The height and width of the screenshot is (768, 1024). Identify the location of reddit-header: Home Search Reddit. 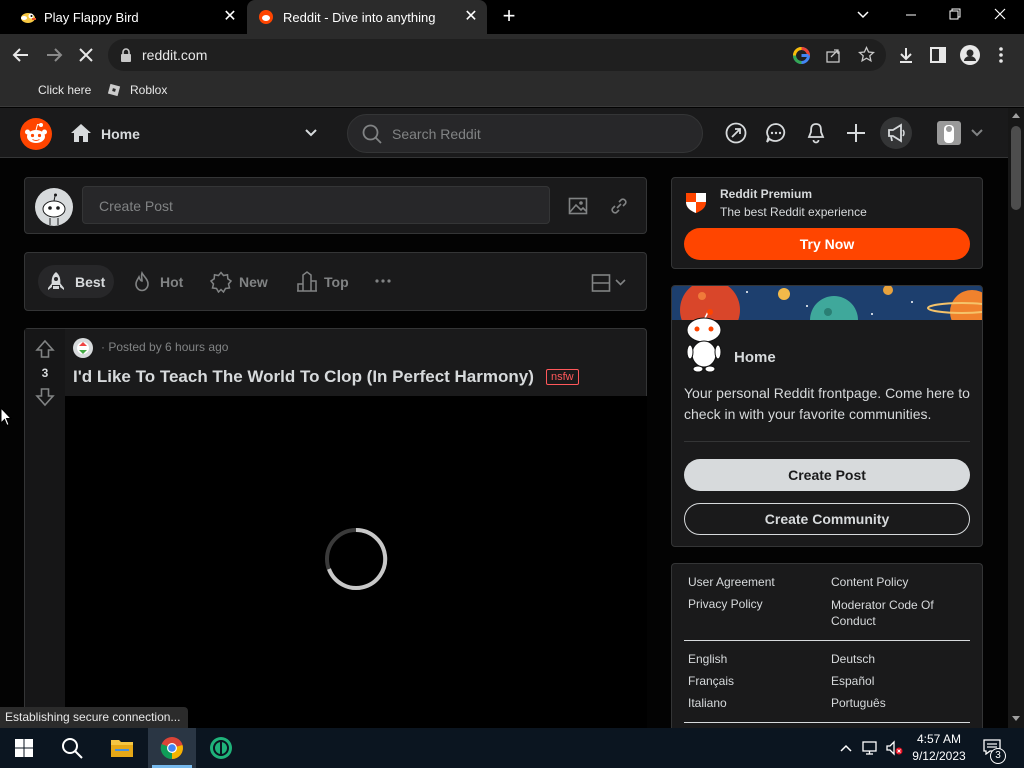
(504, 133).